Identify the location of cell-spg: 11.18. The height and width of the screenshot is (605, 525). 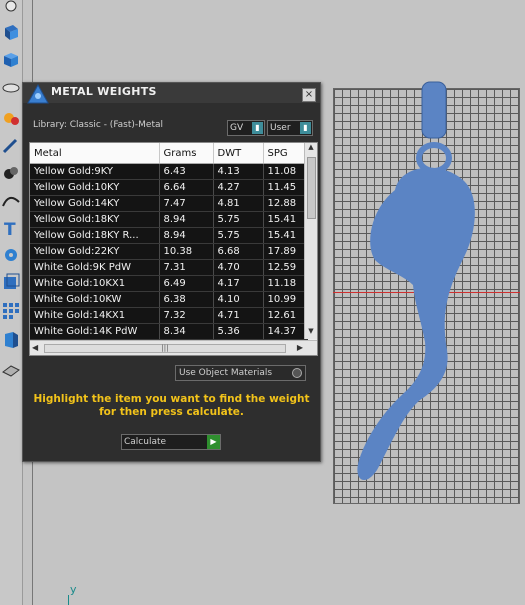
(285, 283).